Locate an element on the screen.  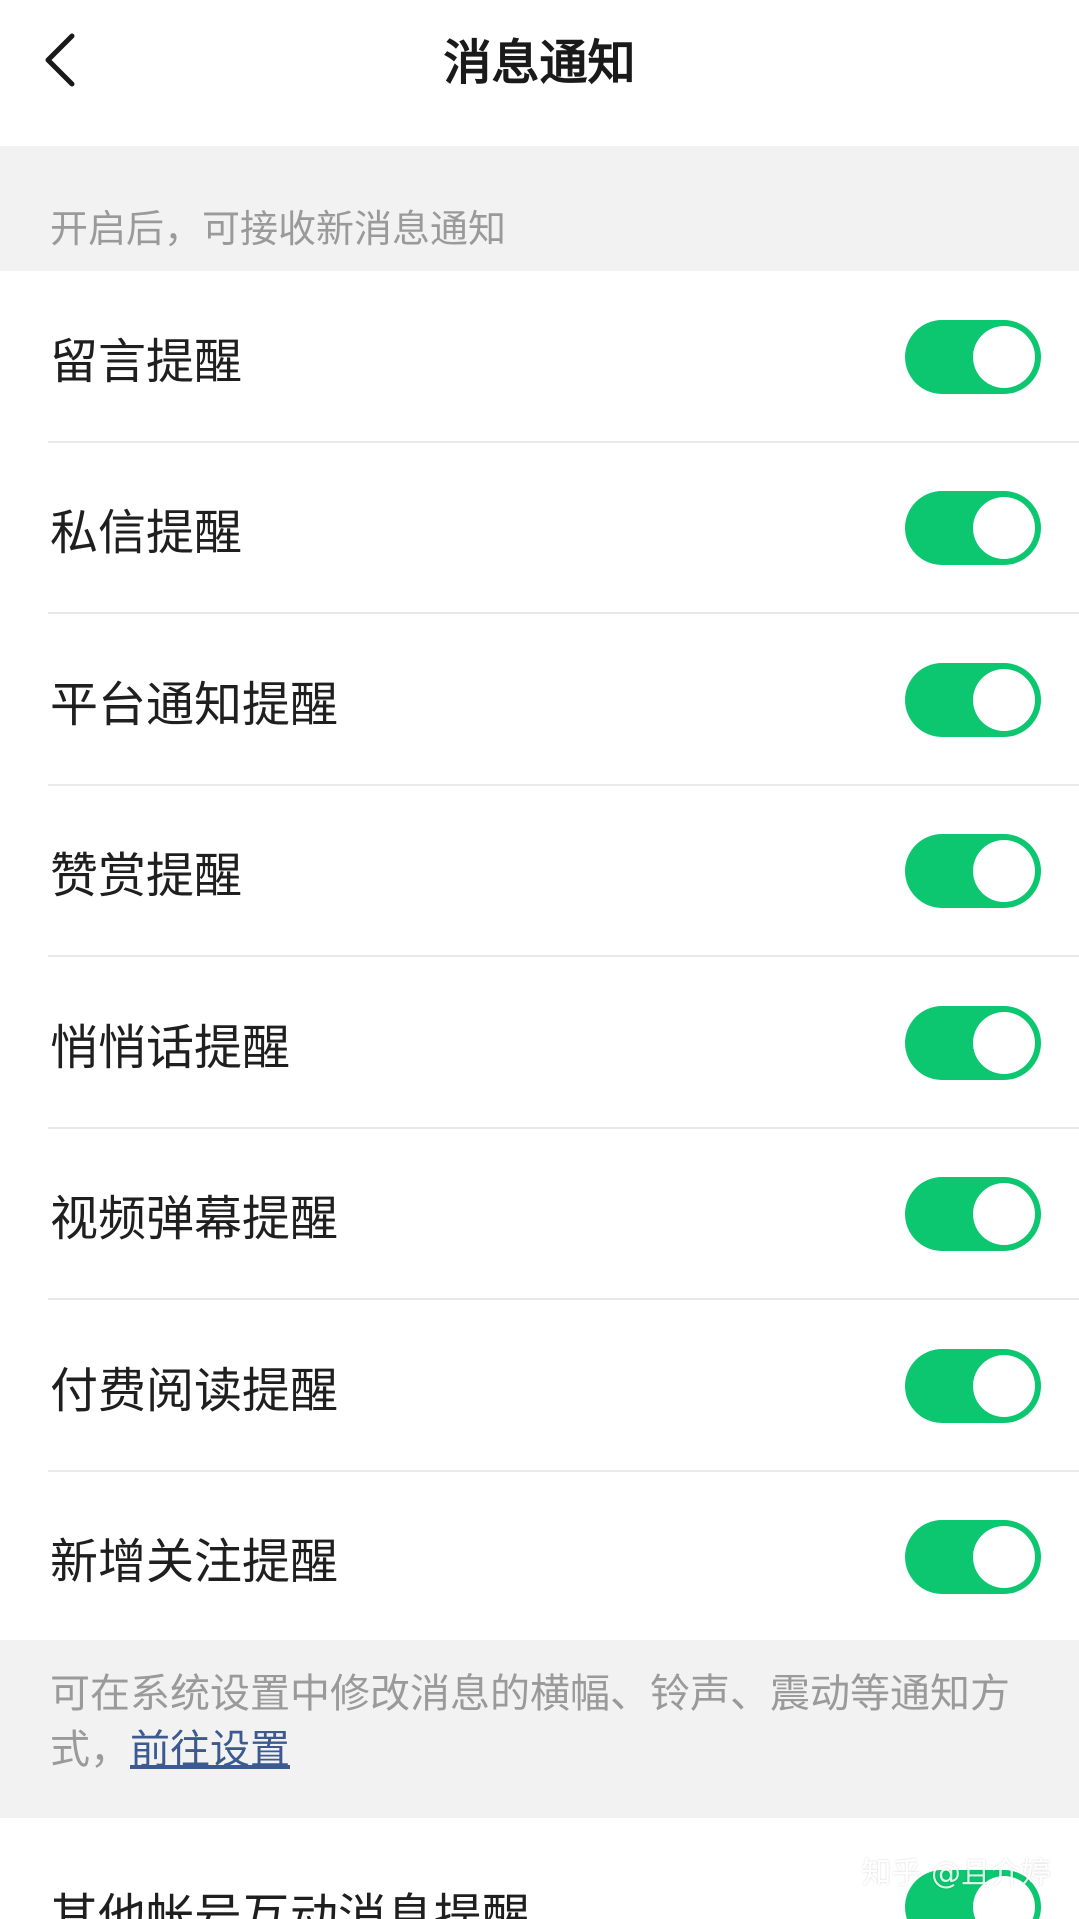
setting-label: 付费阅读提醒 is located at coordinates (194, 1390).